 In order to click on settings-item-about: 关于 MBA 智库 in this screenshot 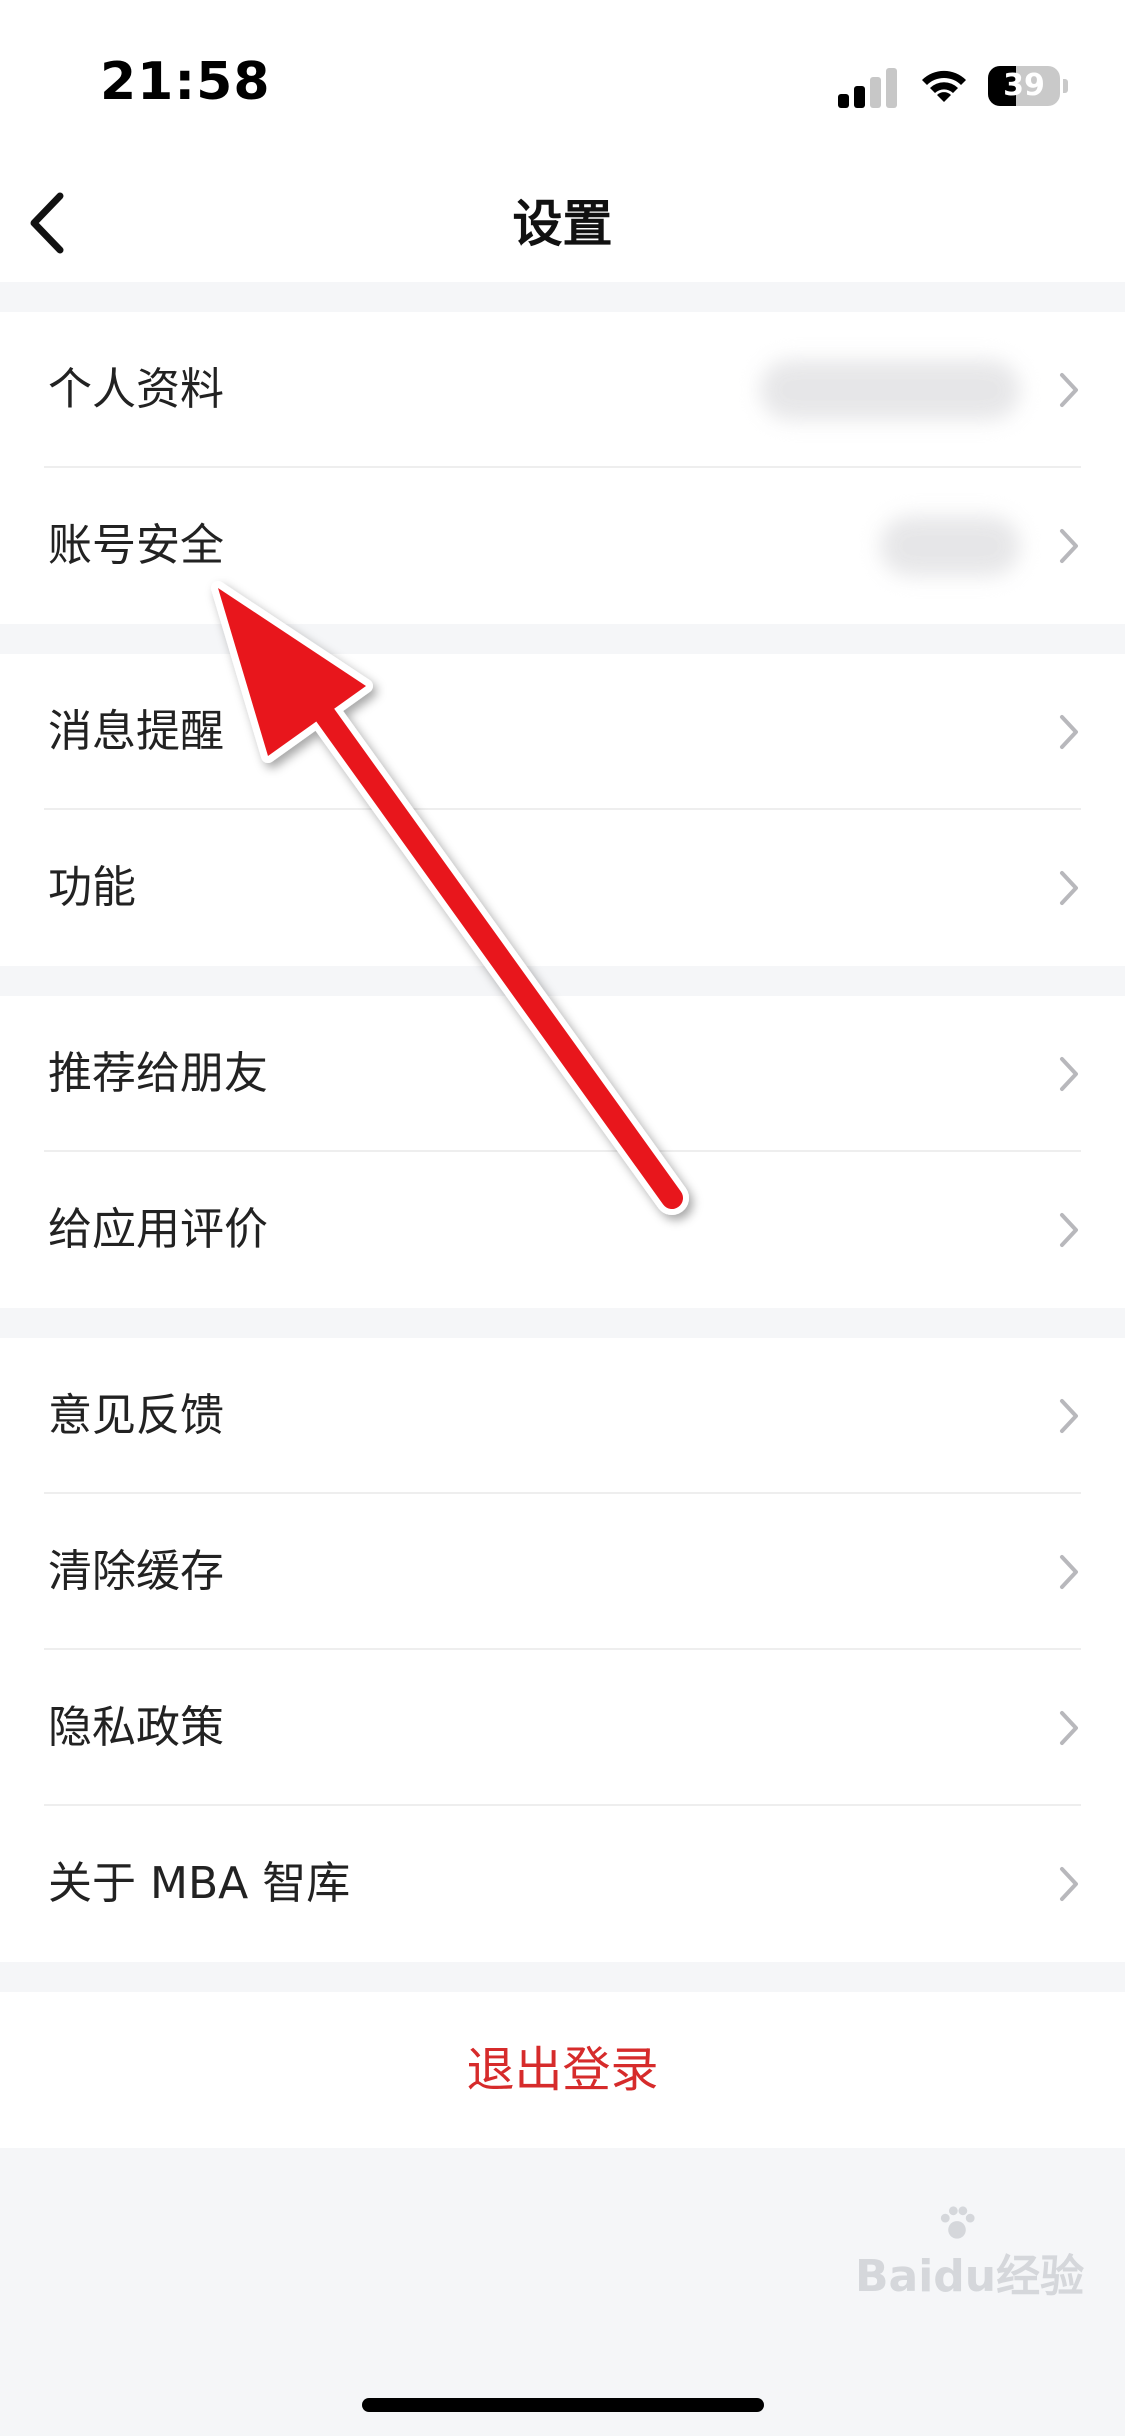, I will do `click(562, 1884)`.